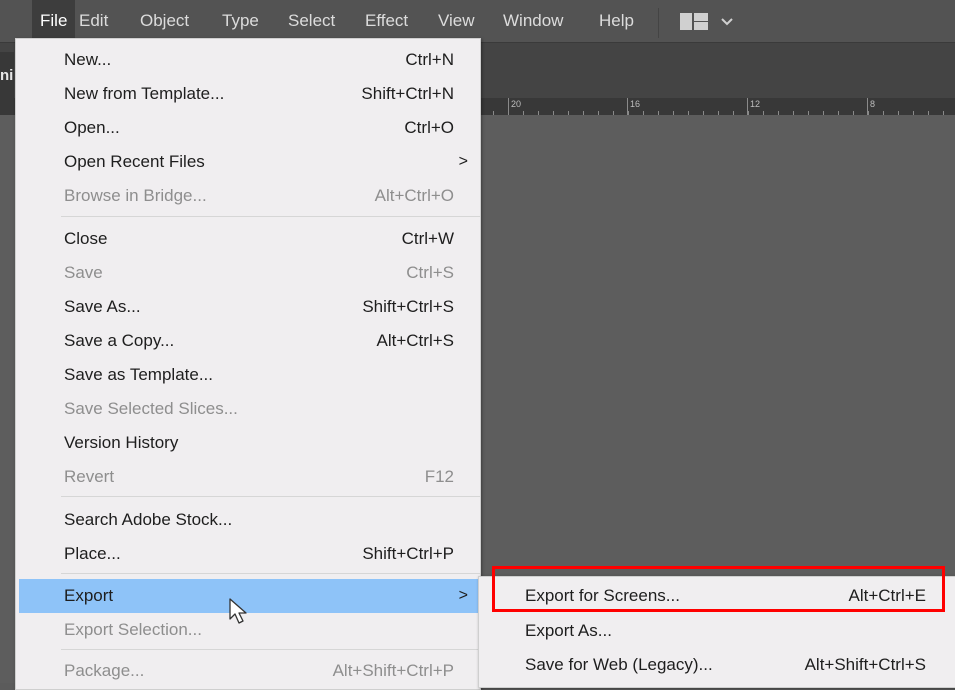  What do you see at coordinates (414, 195) in the screenshot?
I see `menu-item-shortcut: Alt+Ctrl+O` at bounding box center [414, 195].